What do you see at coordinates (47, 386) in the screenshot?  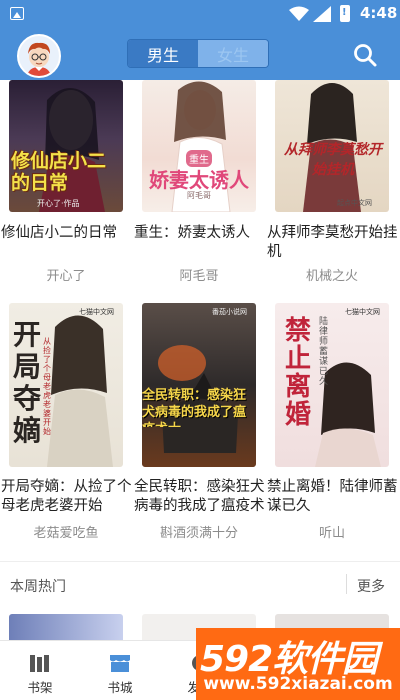 I see `cover-subtitle: 从捡了个母老虎老婆开始` at bounding box center [47, 386].